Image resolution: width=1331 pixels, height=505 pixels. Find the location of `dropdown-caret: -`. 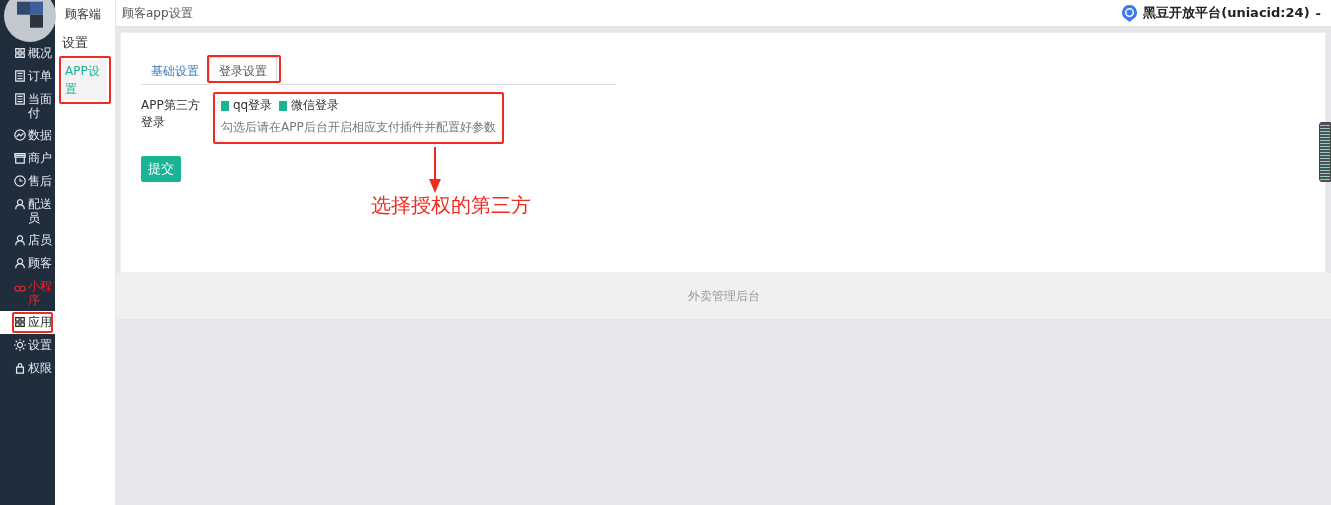

dropdown-caret: - is located at coordinates (1318, 13).